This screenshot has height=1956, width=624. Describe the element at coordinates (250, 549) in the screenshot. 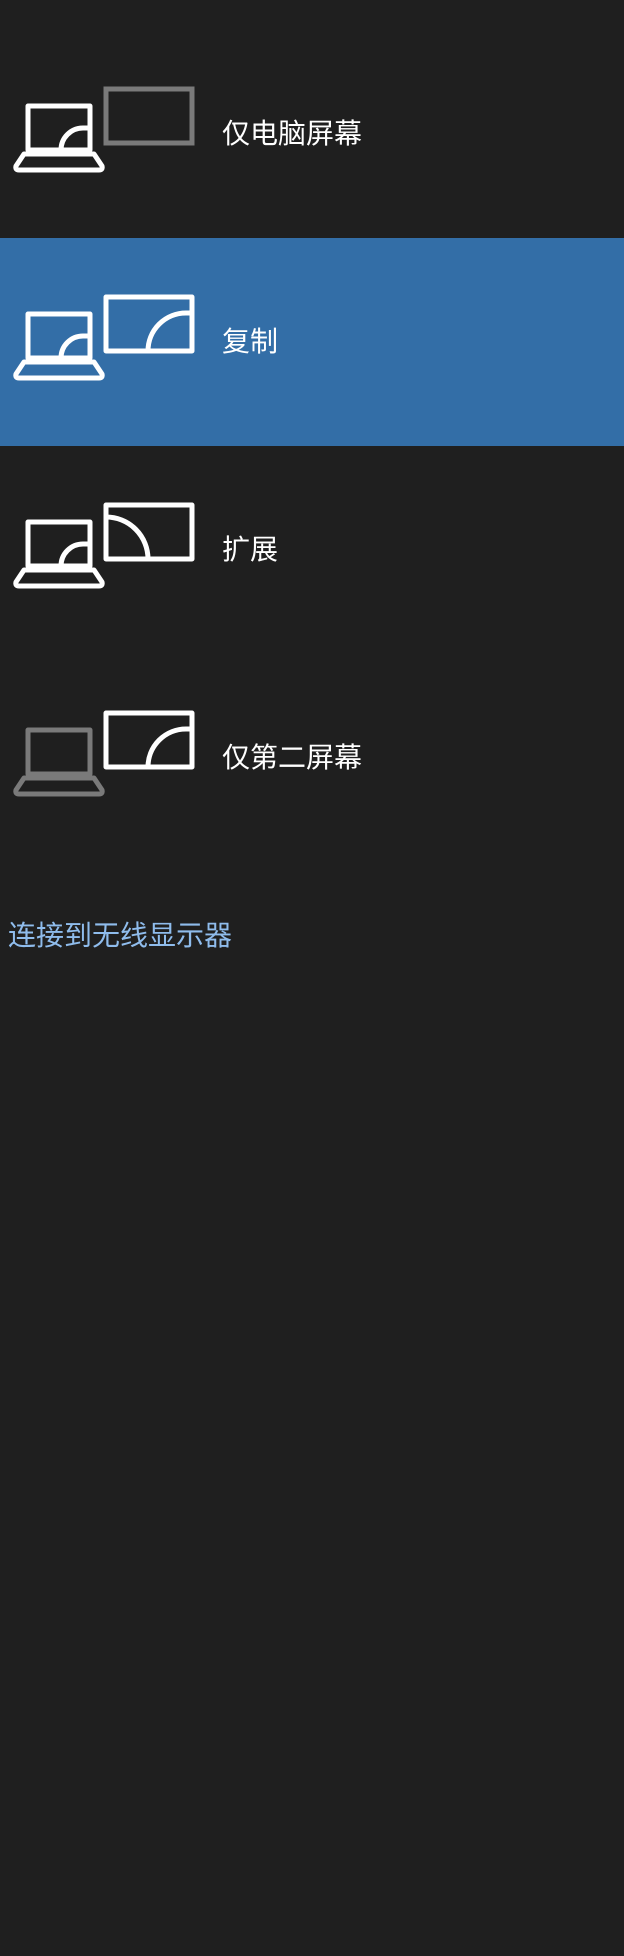

I see `option-label: 扩展` at that location.